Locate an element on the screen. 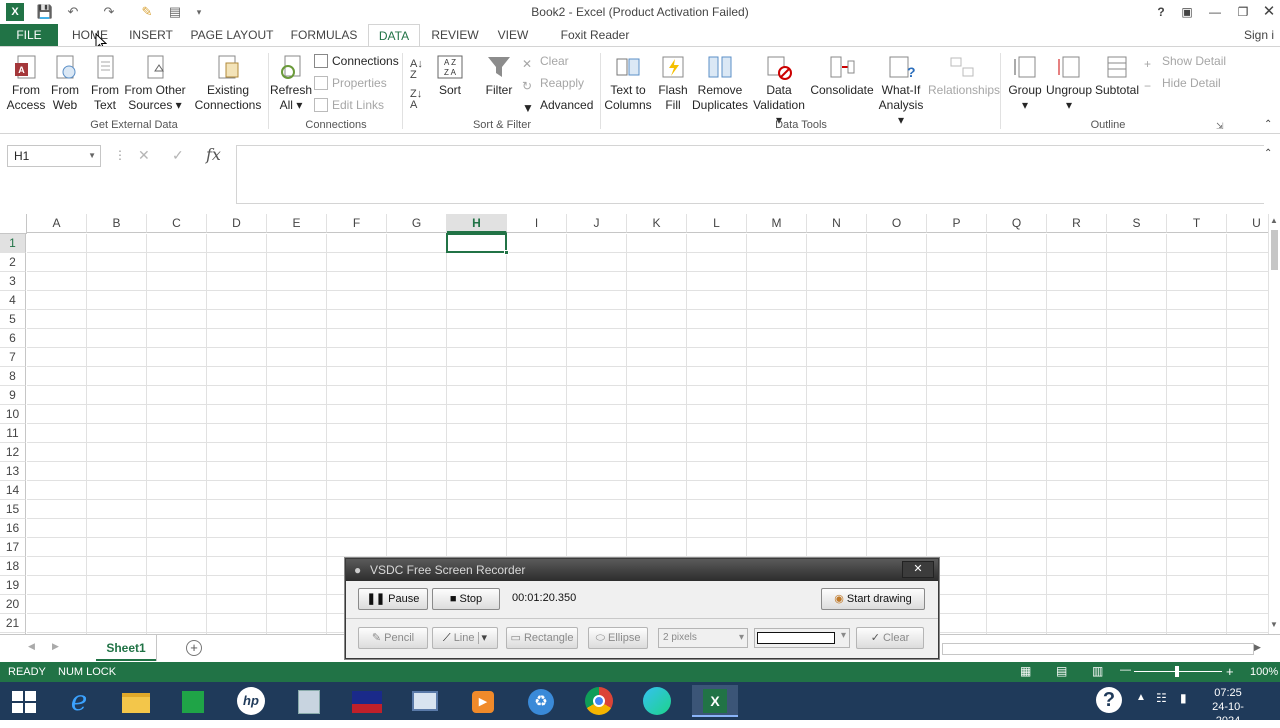 The image size is (1280, 728). cancel-icon: ✕ is located at coordinates (144, 155).